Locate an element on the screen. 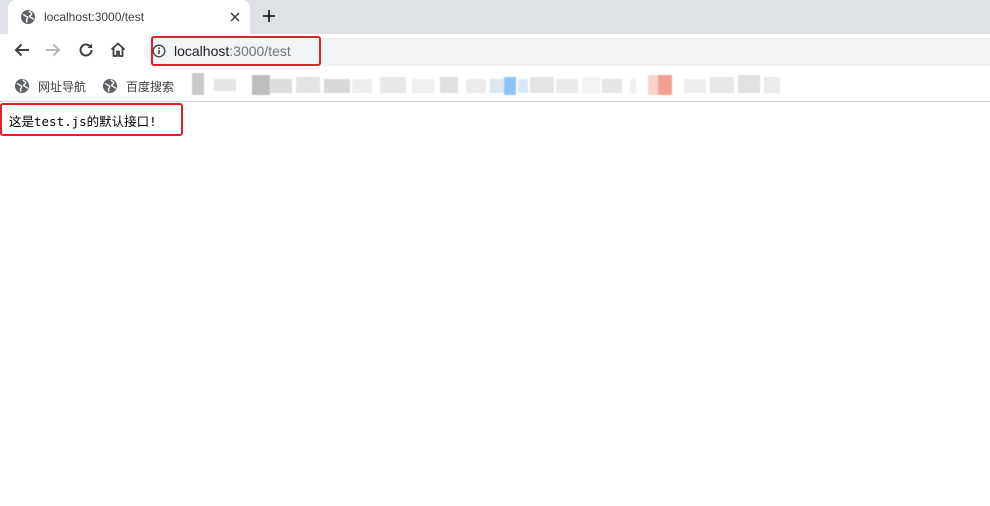  tab-title: localhost:3000/test is located at coordinates (94, 17).